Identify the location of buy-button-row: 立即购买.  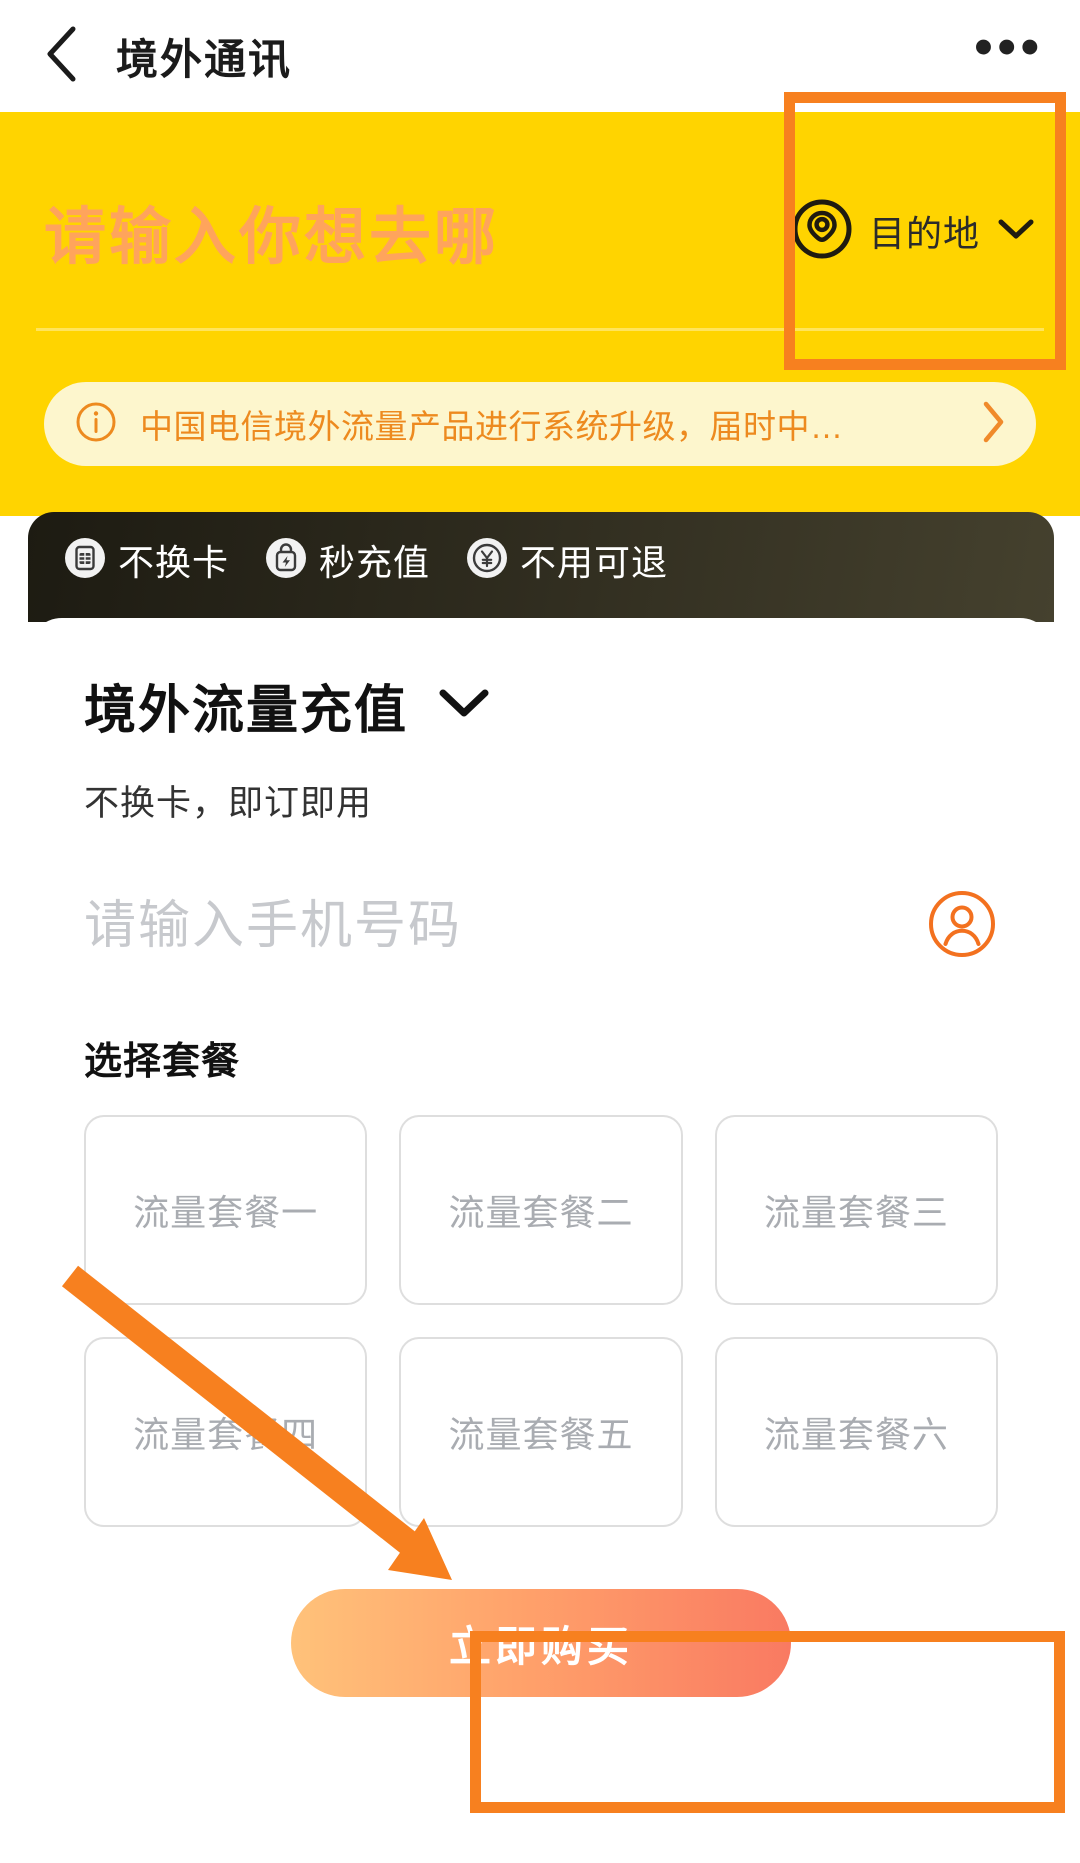
(541, 1643).